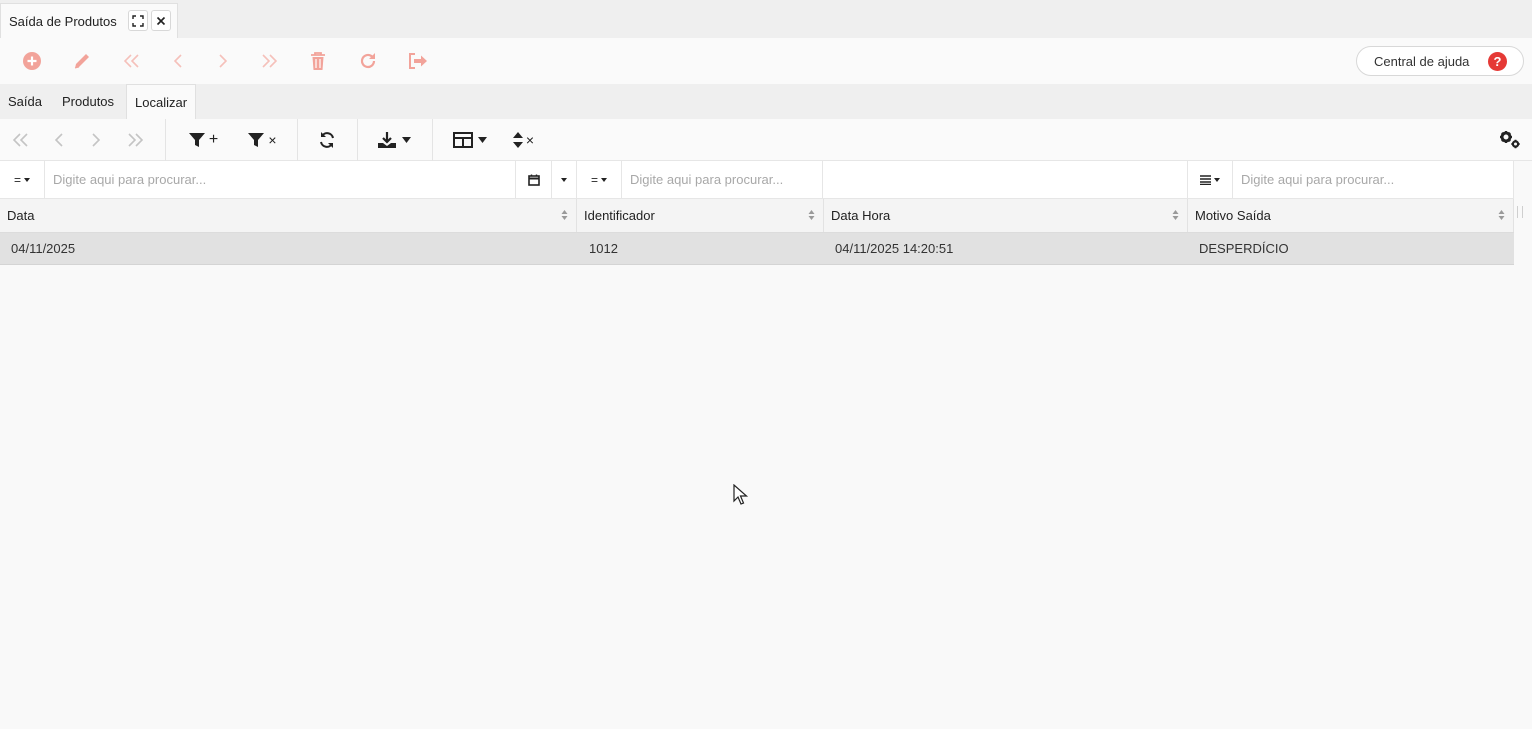 The width and height of the screenshot is (1532, 729). What do you see at coordinates (1351, 215) in the screenshot?
I see `column-header-motivo-saida: Motivo Saída` at bounding box center [1351, 215].